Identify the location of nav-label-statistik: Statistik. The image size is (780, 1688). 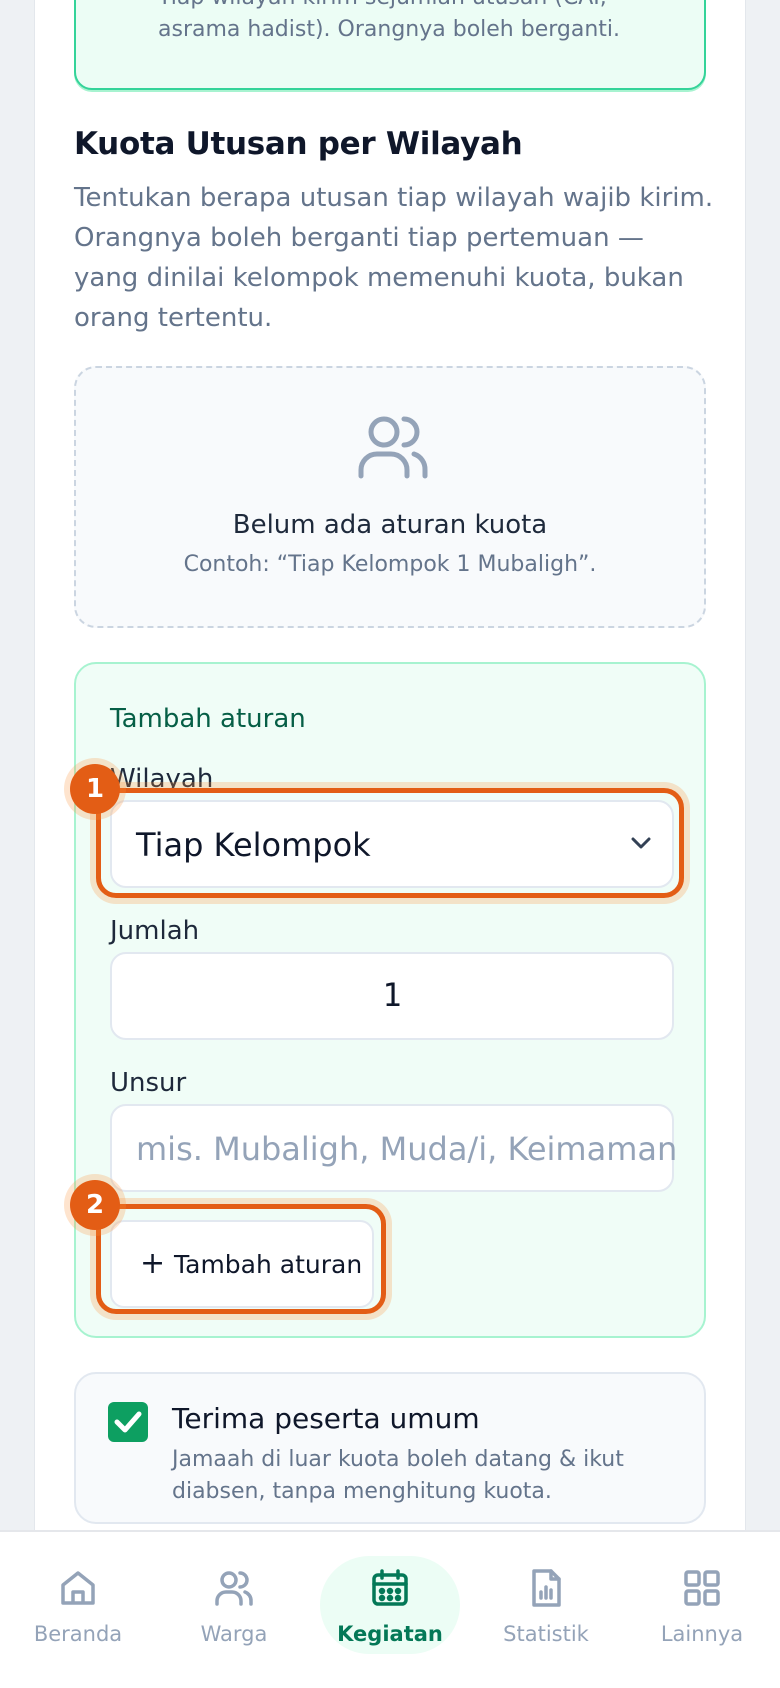
(546, 1634).